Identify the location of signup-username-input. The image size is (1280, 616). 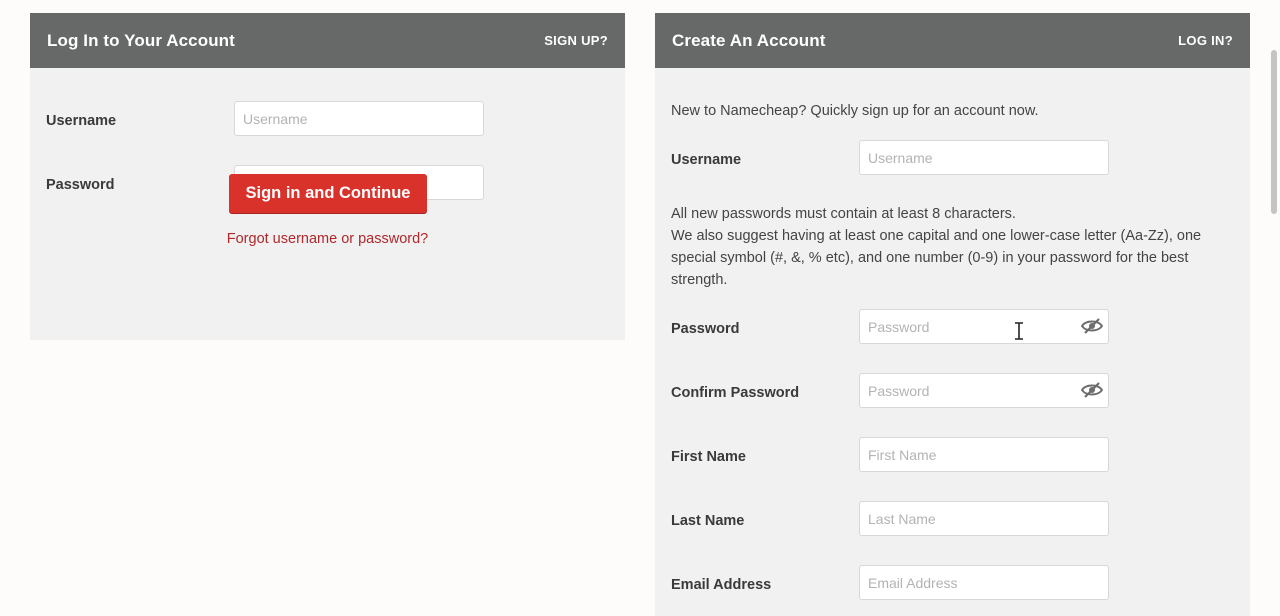
(984, 157).